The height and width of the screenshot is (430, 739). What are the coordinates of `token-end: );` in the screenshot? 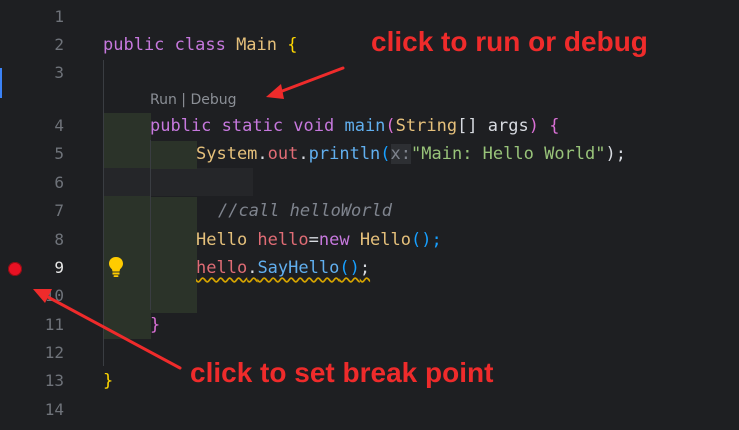 It's located at (615, 154).